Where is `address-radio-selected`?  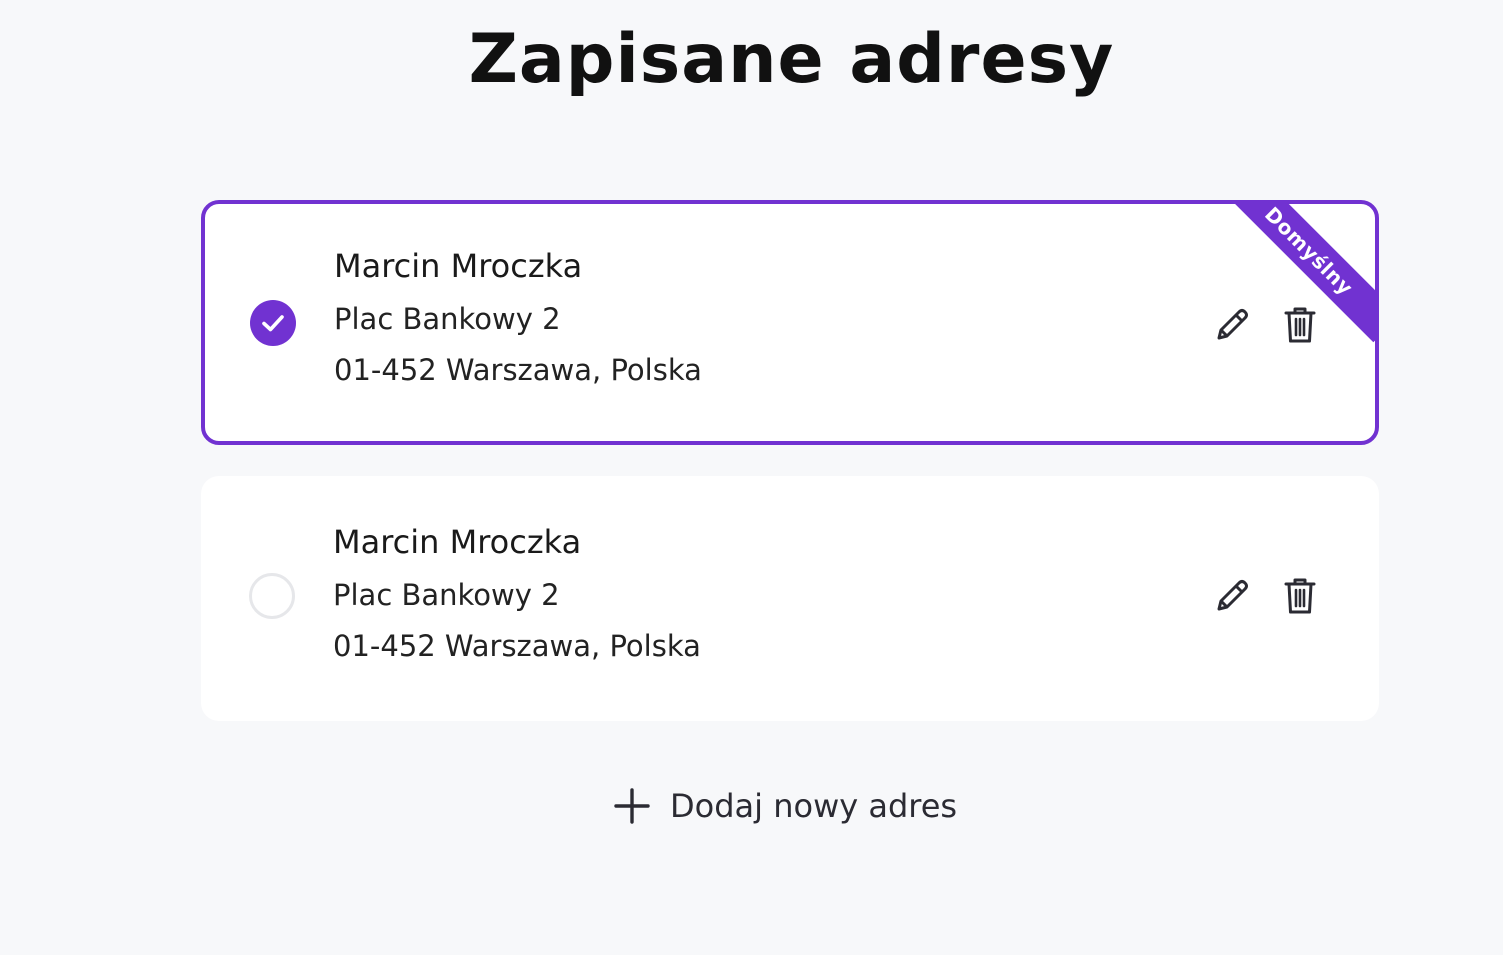
address-radio-selected is located at coordinates (273, 323).